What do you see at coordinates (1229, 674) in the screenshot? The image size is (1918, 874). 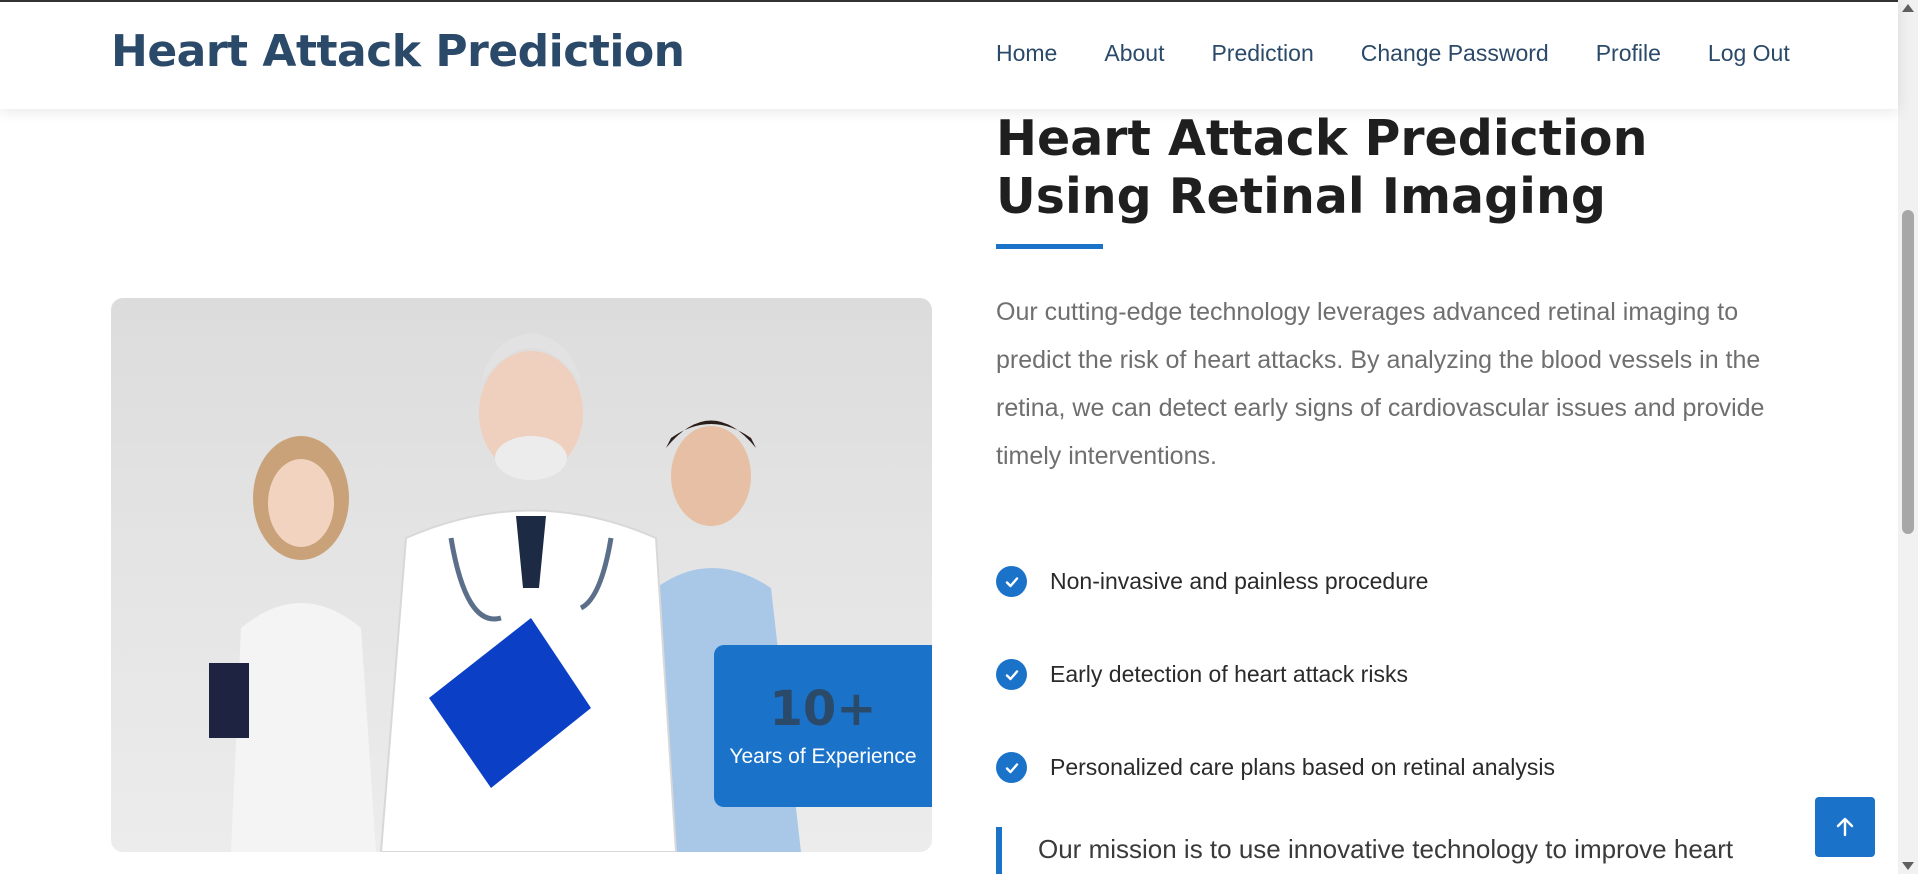 I see `feature-text: Early detection of heart attack risks` at bounding box center [1229, 674].